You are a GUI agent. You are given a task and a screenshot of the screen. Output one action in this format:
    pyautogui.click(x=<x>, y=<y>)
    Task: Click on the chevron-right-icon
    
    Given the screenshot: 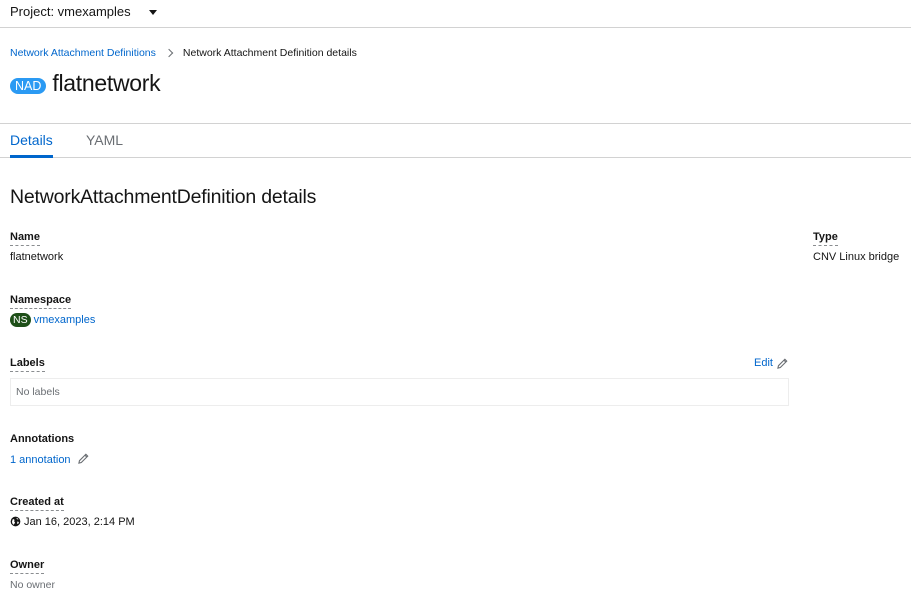 What is the action you would take?
    pyautogui.click(x=169, y=53)
    